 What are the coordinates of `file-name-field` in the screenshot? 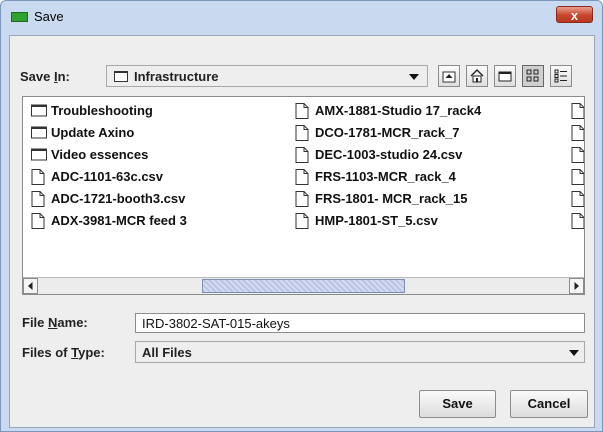 It's located at (360, 323).